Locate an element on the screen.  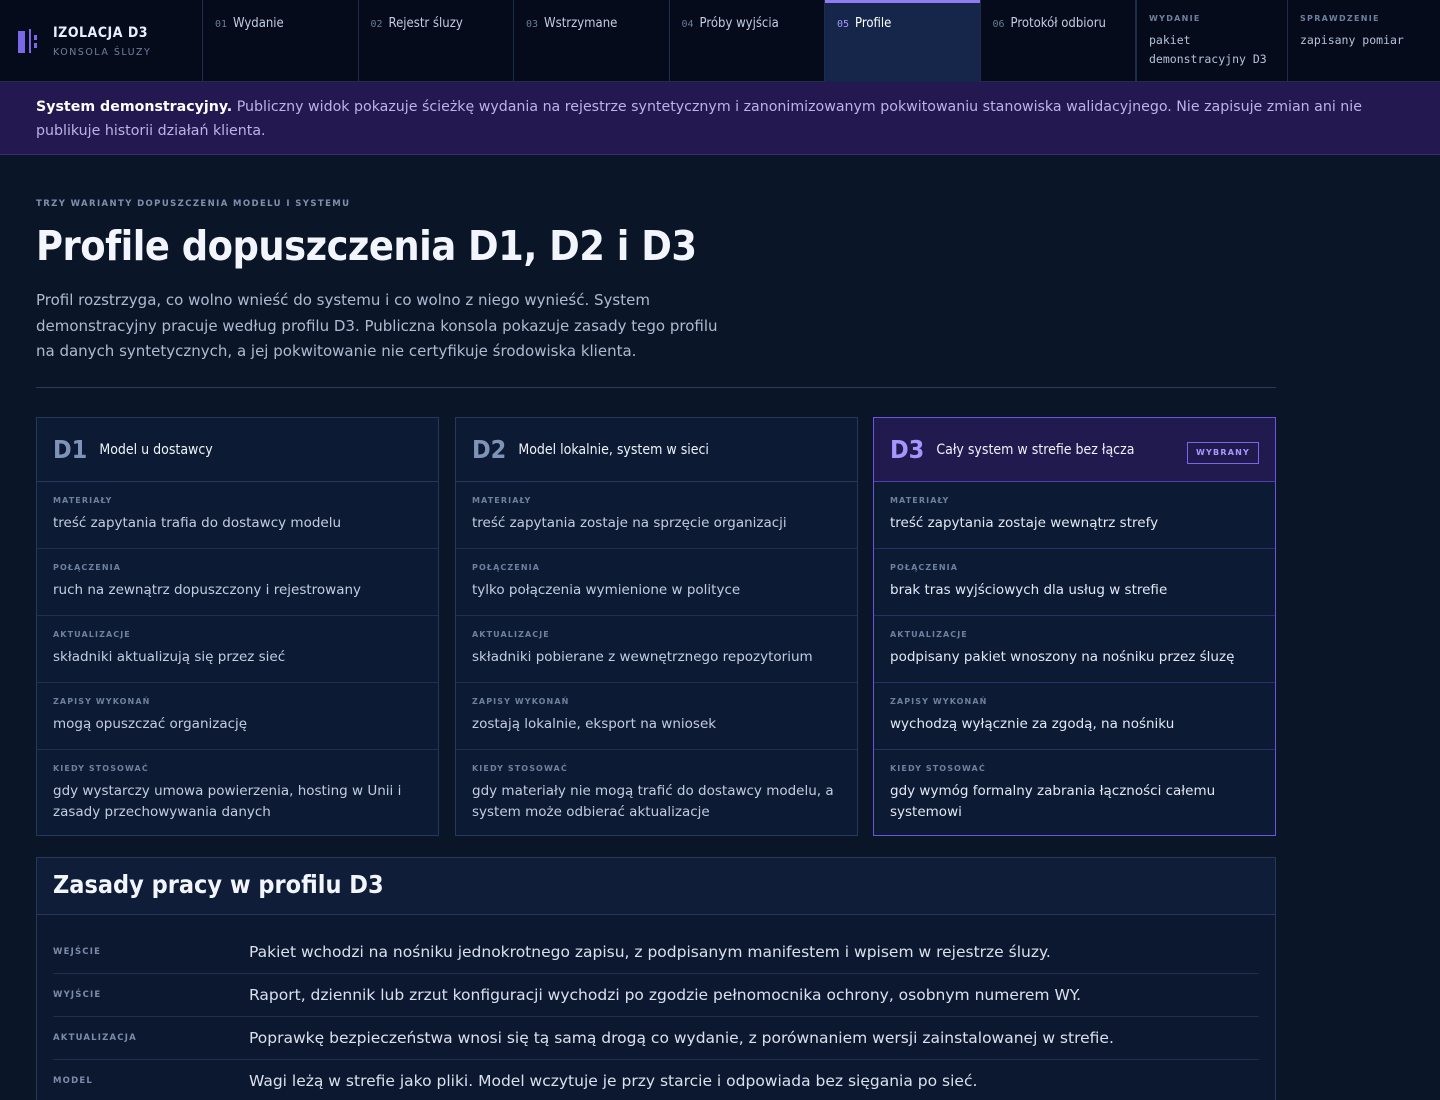
tab-proby-wyjscia: 04 Próby wyjścia is located at coordinates (747, 41).